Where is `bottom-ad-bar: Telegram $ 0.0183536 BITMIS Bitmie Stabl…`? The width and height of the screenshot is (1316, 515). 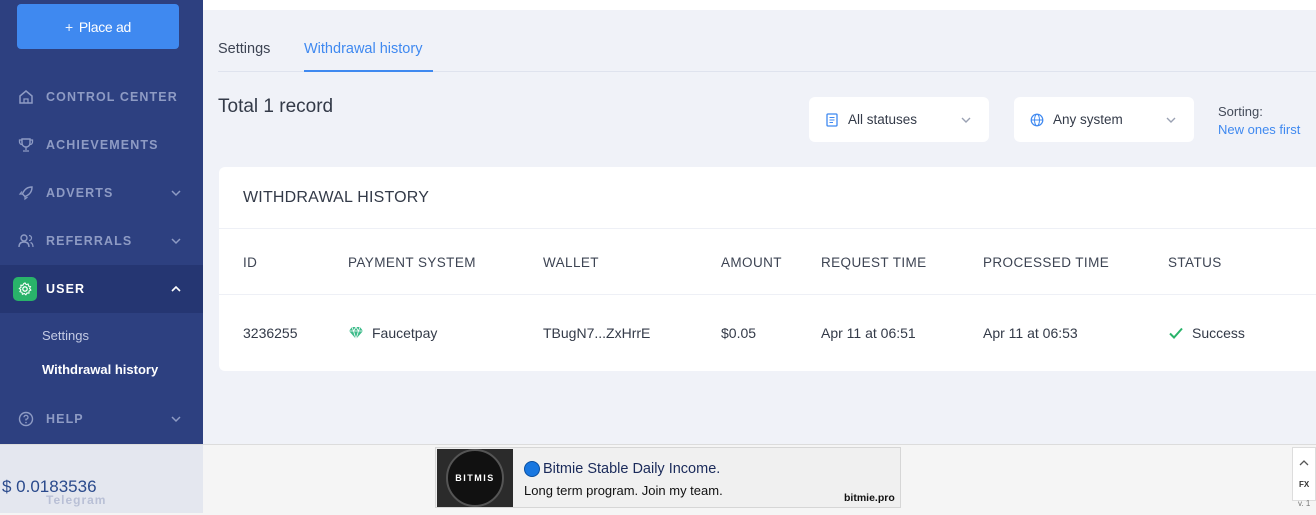
bottom-ad-bar: Telegram $ 0.0183536 BITMIS Bitmie Stabl… is located at coordinates (658, 479).